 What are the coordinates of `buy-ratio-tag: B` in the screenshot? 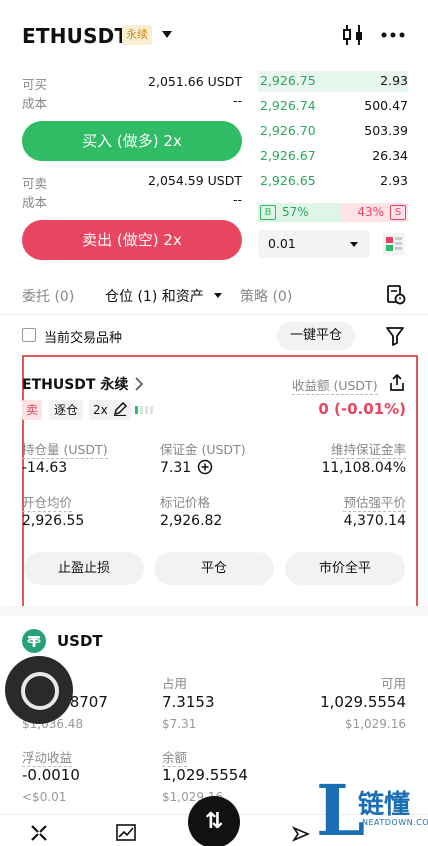 It's located at (268, 212).